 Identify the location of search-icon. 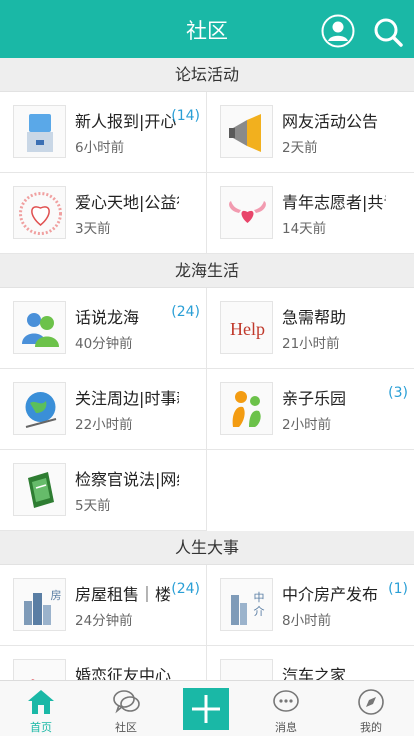
(388, 32).